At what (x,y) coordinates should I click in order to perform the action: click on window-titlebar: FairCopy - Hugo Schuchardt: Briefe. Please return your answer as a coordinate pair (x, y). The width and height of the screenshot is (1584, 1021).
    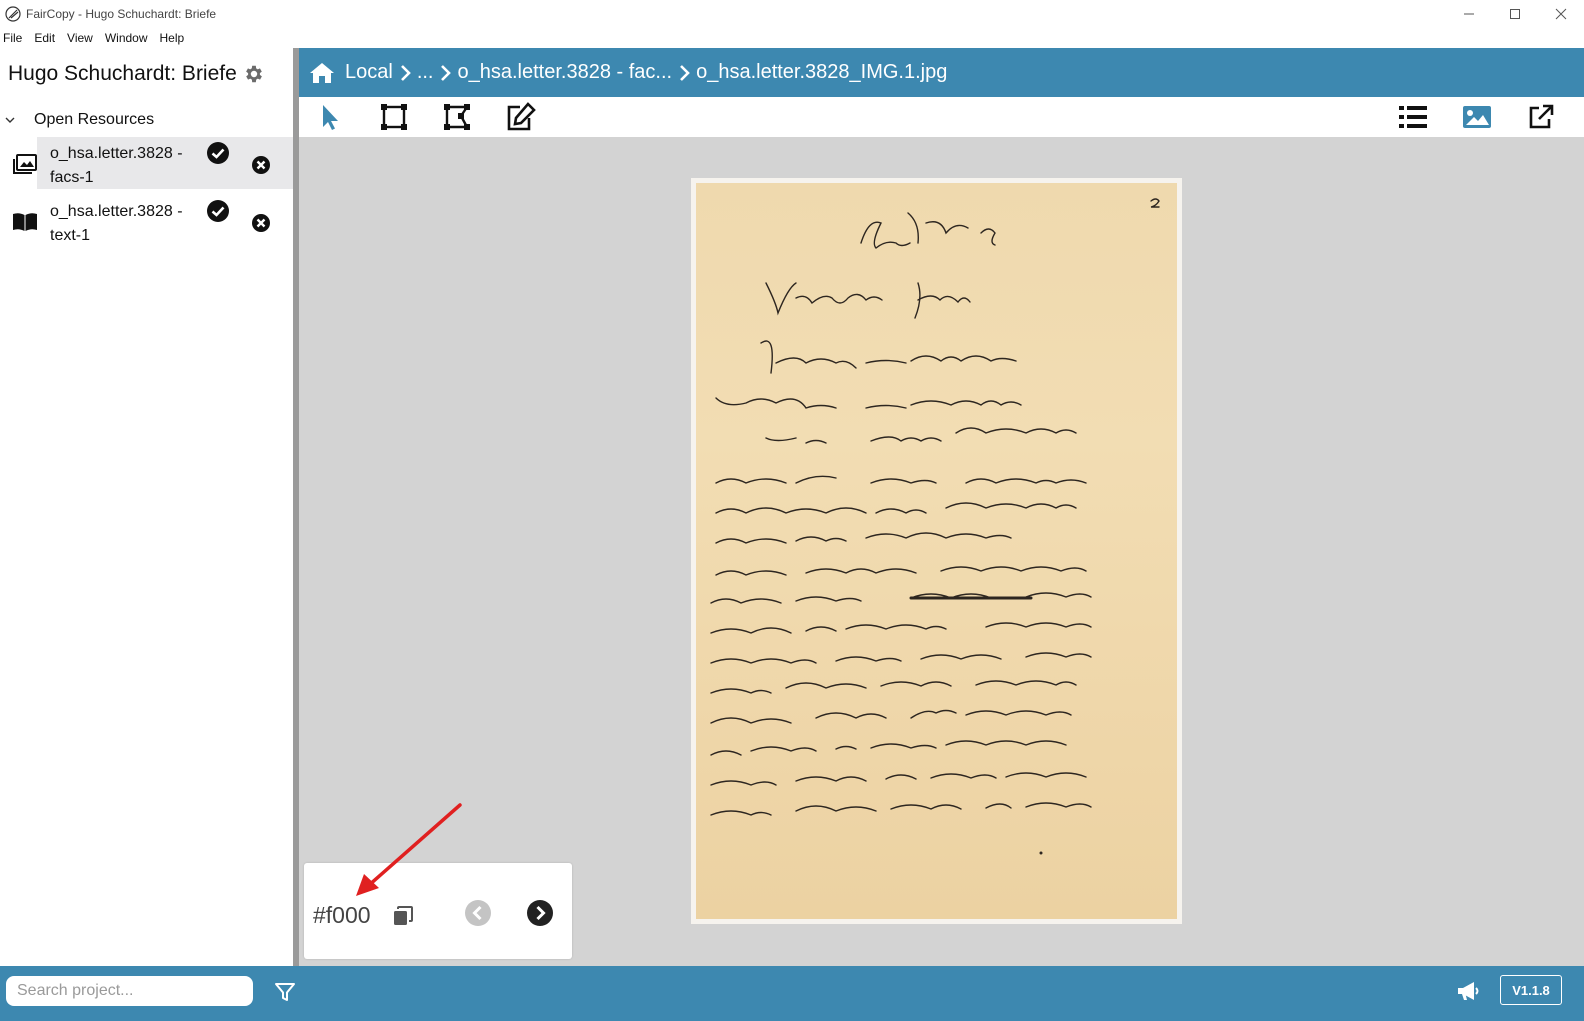
    Looking at the image, I should click on (792, 13).